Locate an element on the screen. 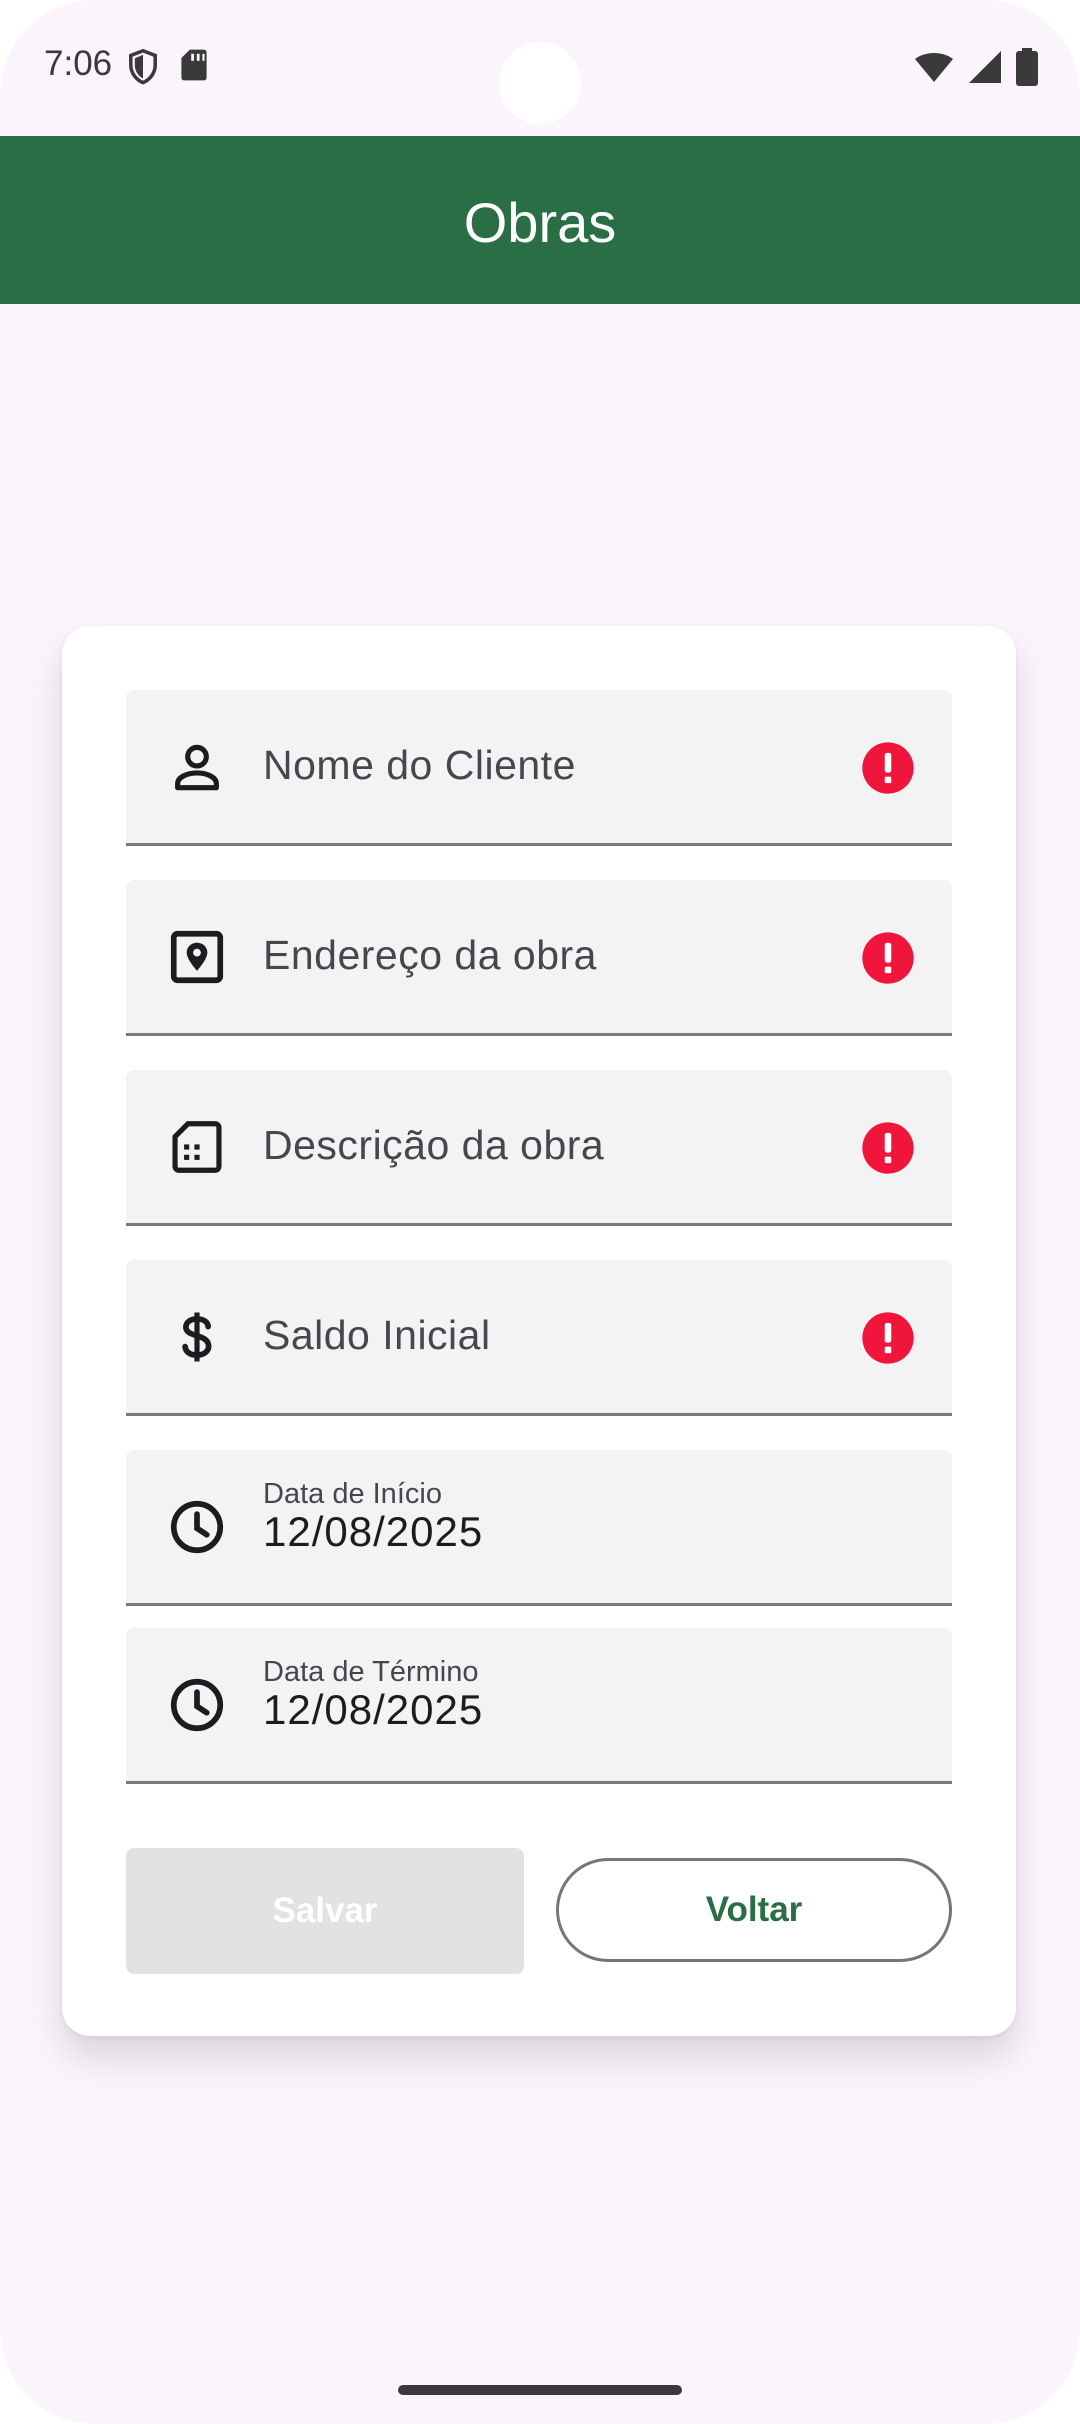 The image size is (1080, 2424). description-placeholder: Descrição da obra is located at coordinates (434, 1145).